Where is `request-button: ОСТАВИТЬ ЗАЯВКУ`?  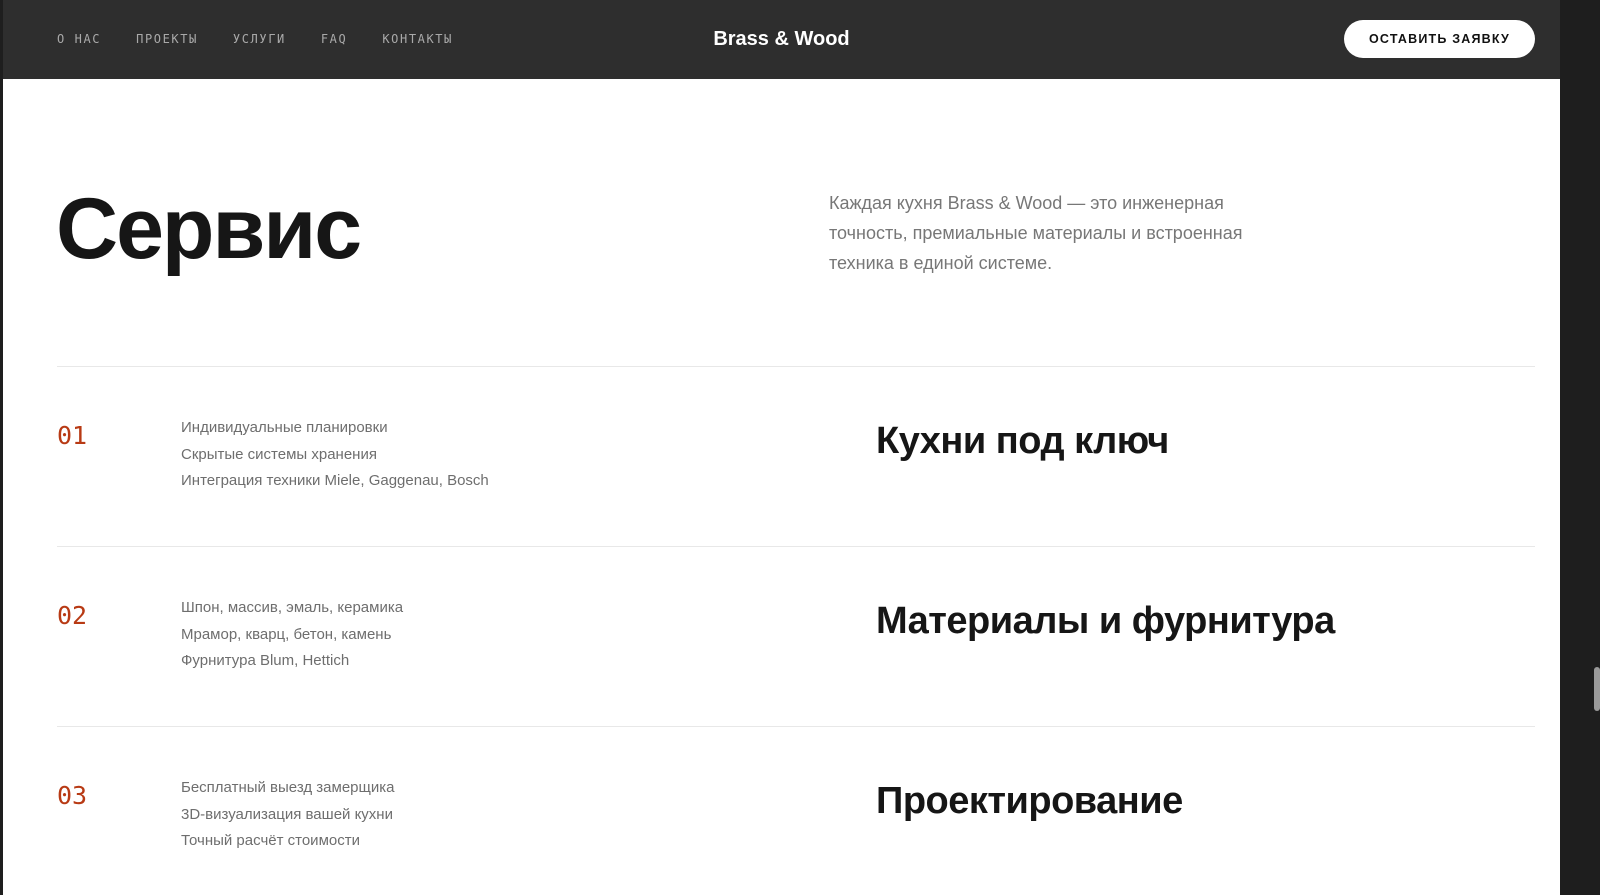 request-button: ОСТАВИТЬ ЗАЯВКУ is located at coordinates (1439, 39).